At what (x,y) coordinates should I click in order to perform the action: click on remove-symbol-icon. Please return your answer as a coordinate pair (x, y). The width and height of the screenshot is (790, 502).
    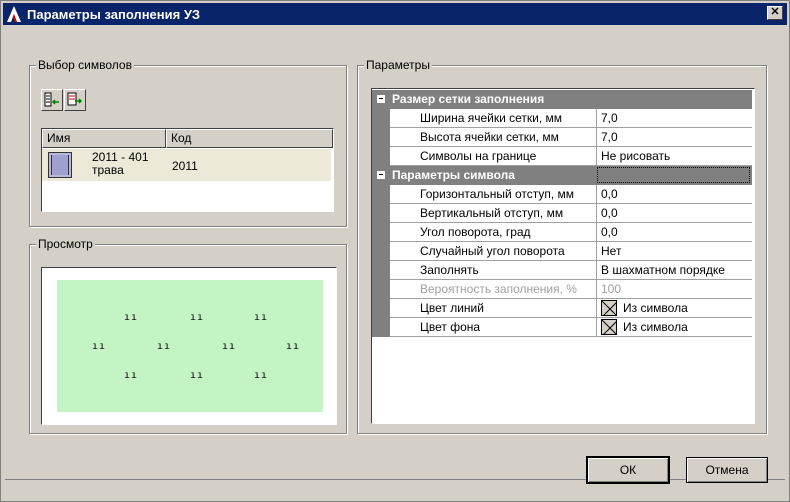
    Looking at the image, I should click on (75, 99).